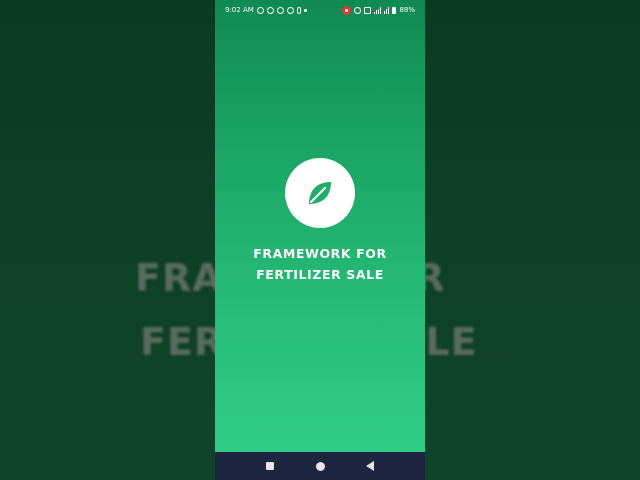 The image size is (640, 480). What do you see at coordinates (177, 342) in the screenshot?
I see `background-text: FER` at bounding box center [177, 342].